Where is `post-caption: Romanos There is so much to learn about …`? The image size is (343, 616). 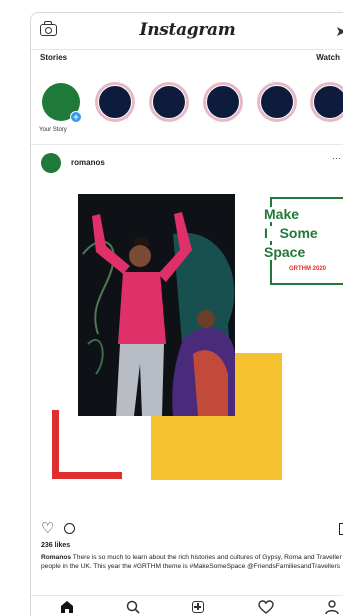
post-caption: Romanos There is so much to learn about … is located at coordinates (192, 562).